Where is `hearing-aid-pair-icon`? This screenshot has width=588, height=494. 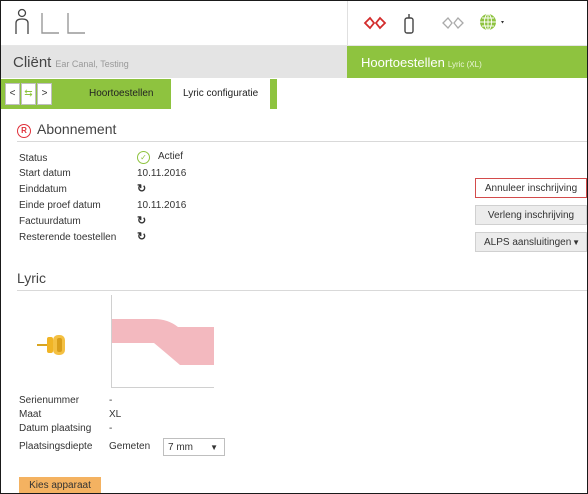
hearing-aid-pair-icon is located at coordinates (375, 23).